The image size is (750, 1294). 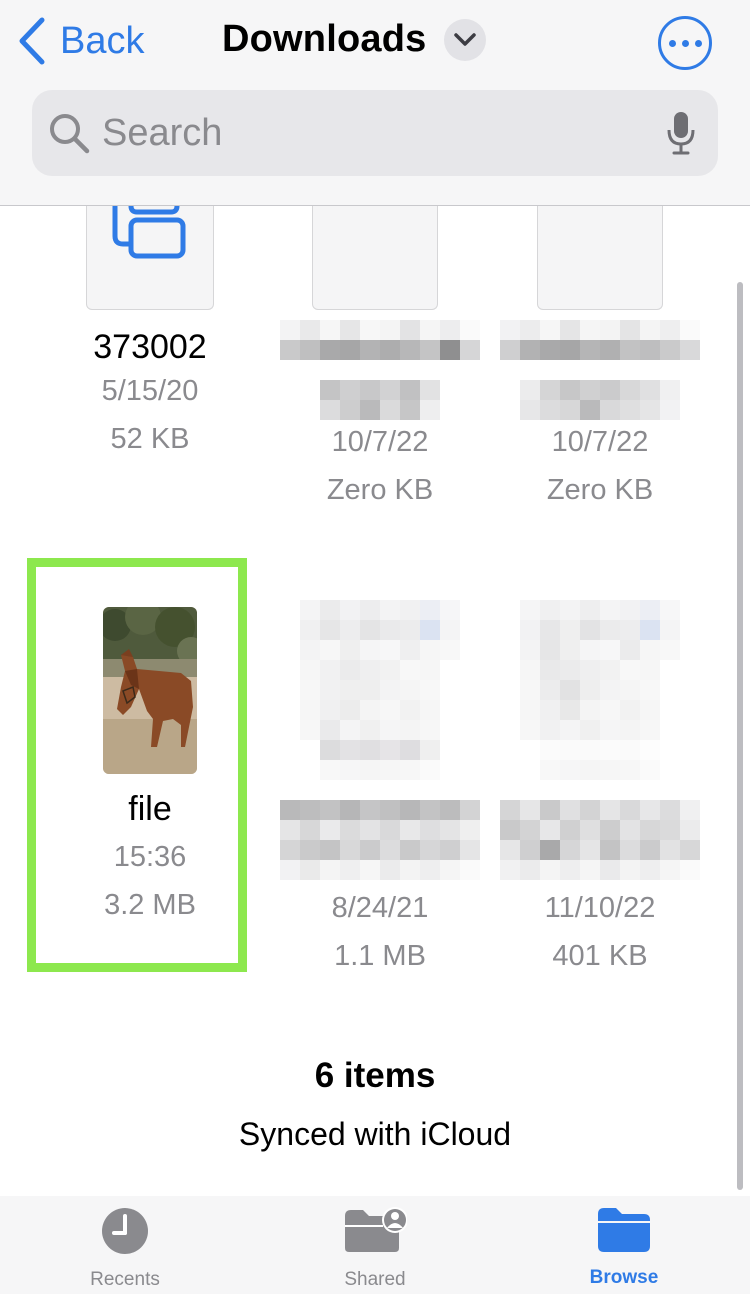 What do you see at coordinates (600, 908) in the screenshot?
I see `file-date: 11/10/22` at bounding box center [600, 908].